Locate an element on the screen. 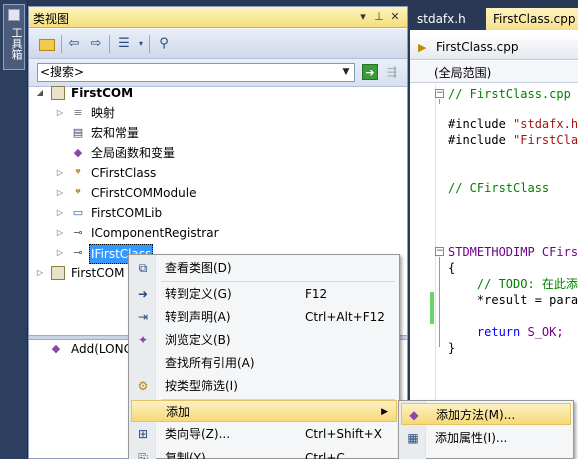  code-line: *result = para is located at coordinates (513, 300).